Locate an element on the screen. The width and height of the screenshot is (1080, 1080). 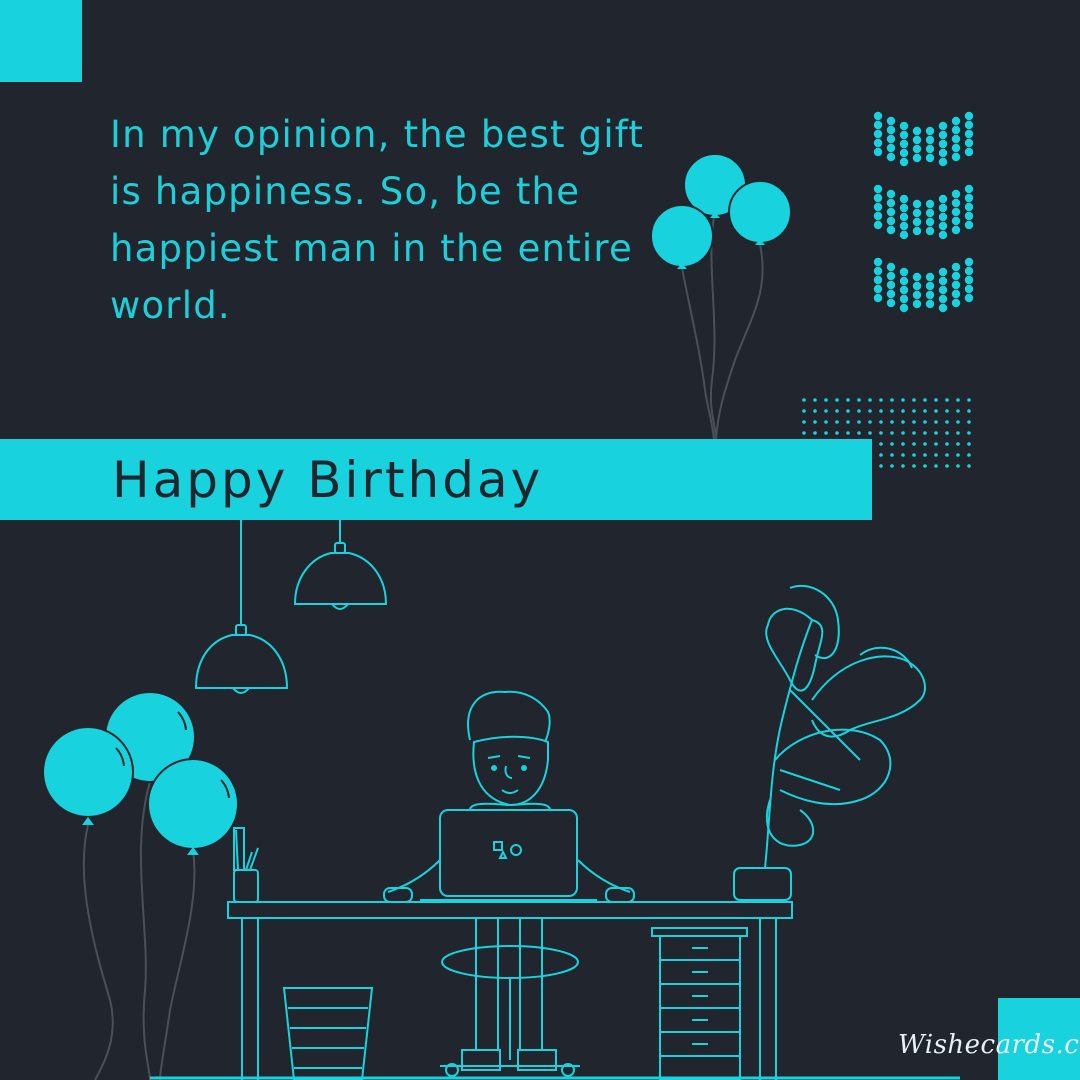
balloon-cluster-left is located at coordinates (140, 885).